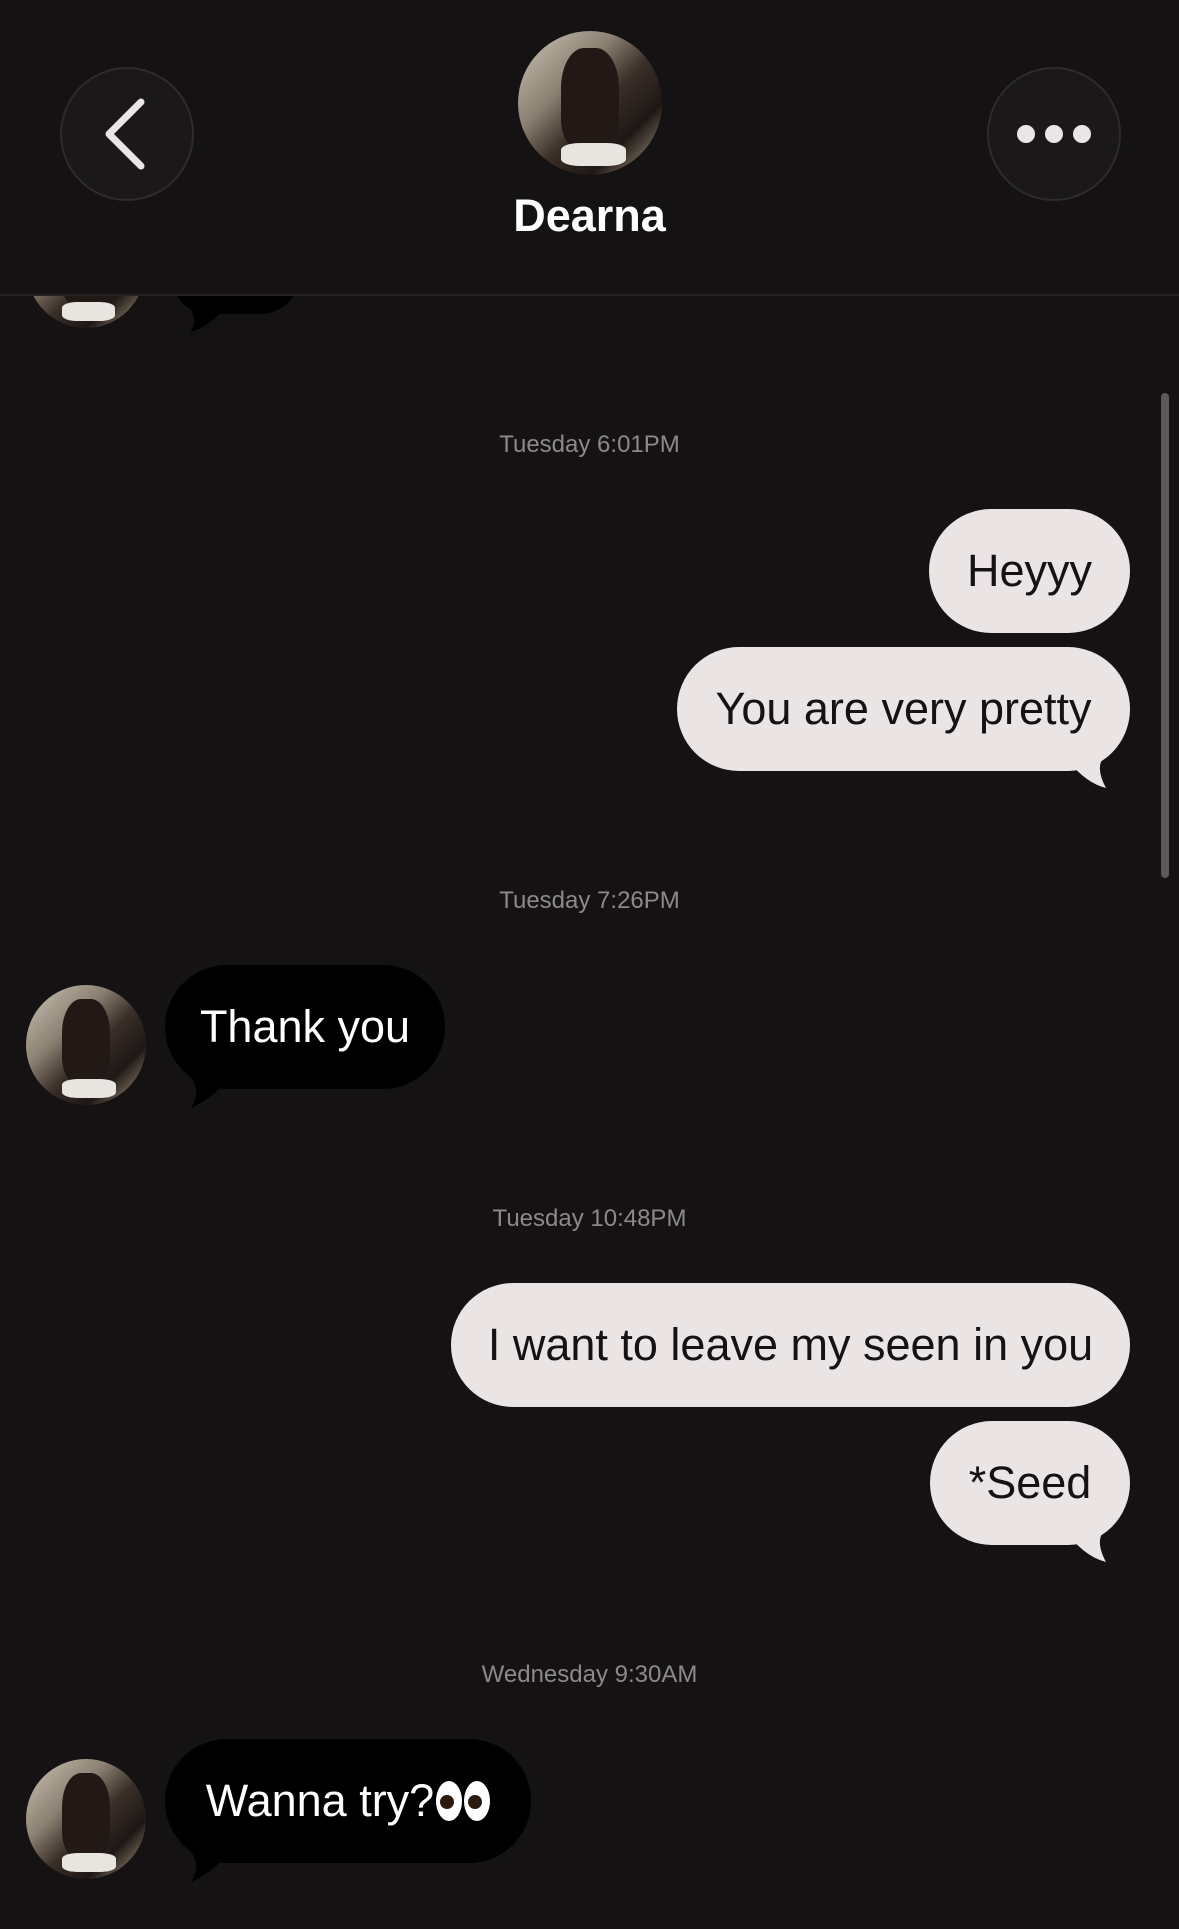  I want to click on timestamp: Wednesday 9:30AM, so click(589, 1674).